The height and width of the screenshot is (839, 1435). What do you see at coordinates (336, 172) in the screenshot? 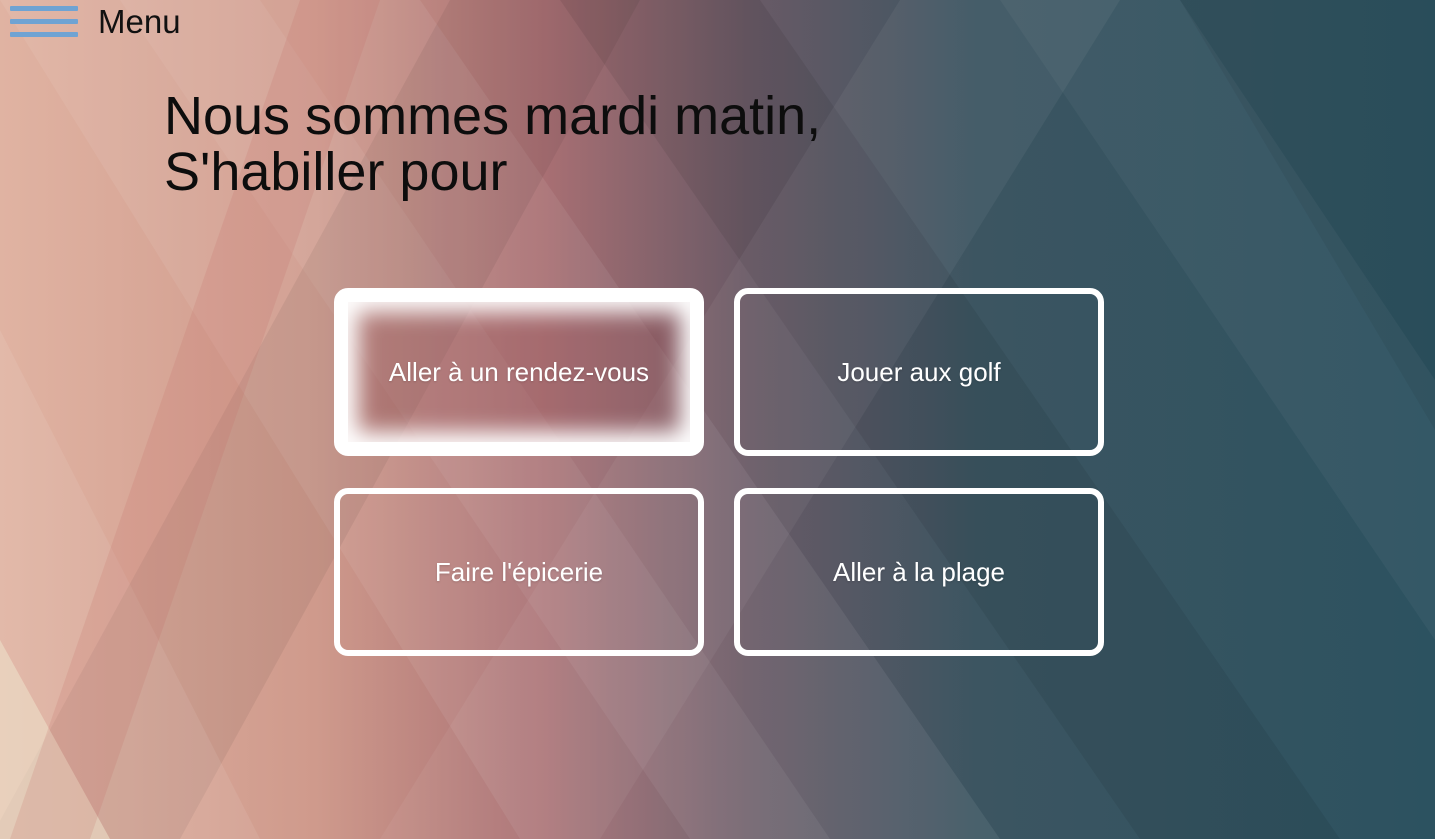
I see `heading-line-2: S'habiller pour` at bounding box center [336, 172].